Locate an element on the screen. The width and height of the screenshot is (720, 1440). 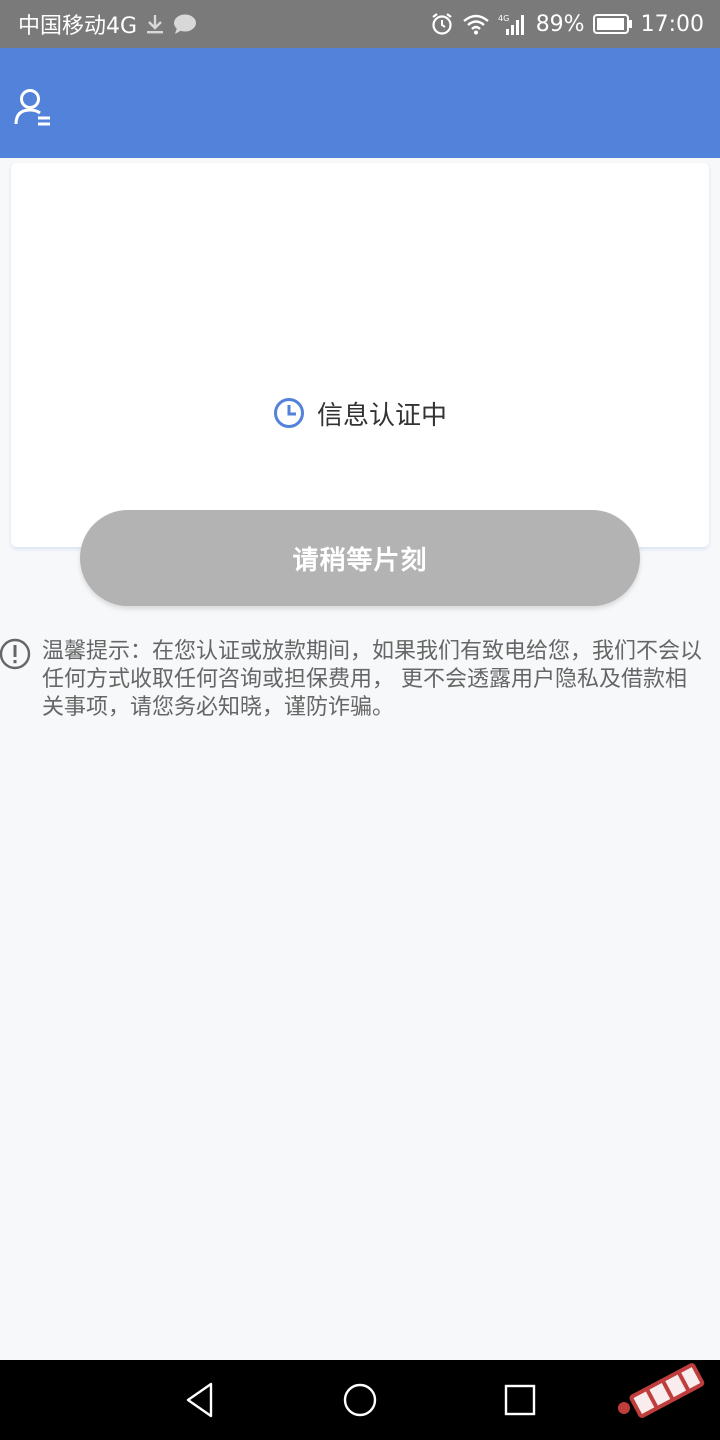
nav-back-button is located at coordinates (200, 1400).